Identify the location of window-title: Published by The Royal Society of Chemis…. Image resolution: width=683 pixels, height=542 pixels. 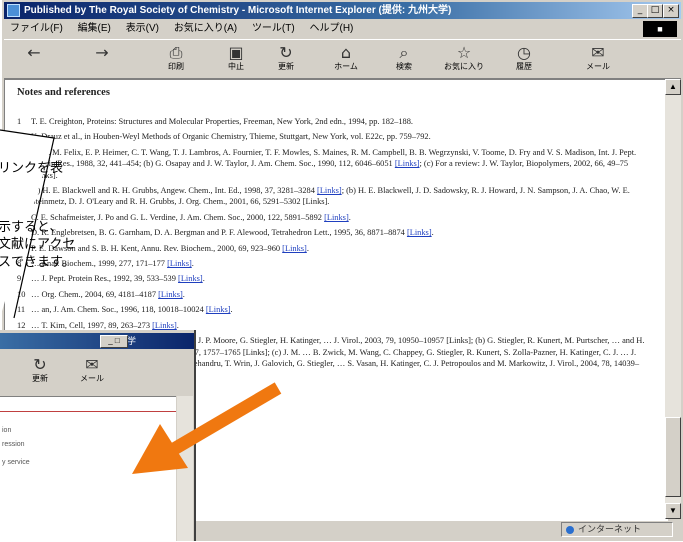
(238, 10).